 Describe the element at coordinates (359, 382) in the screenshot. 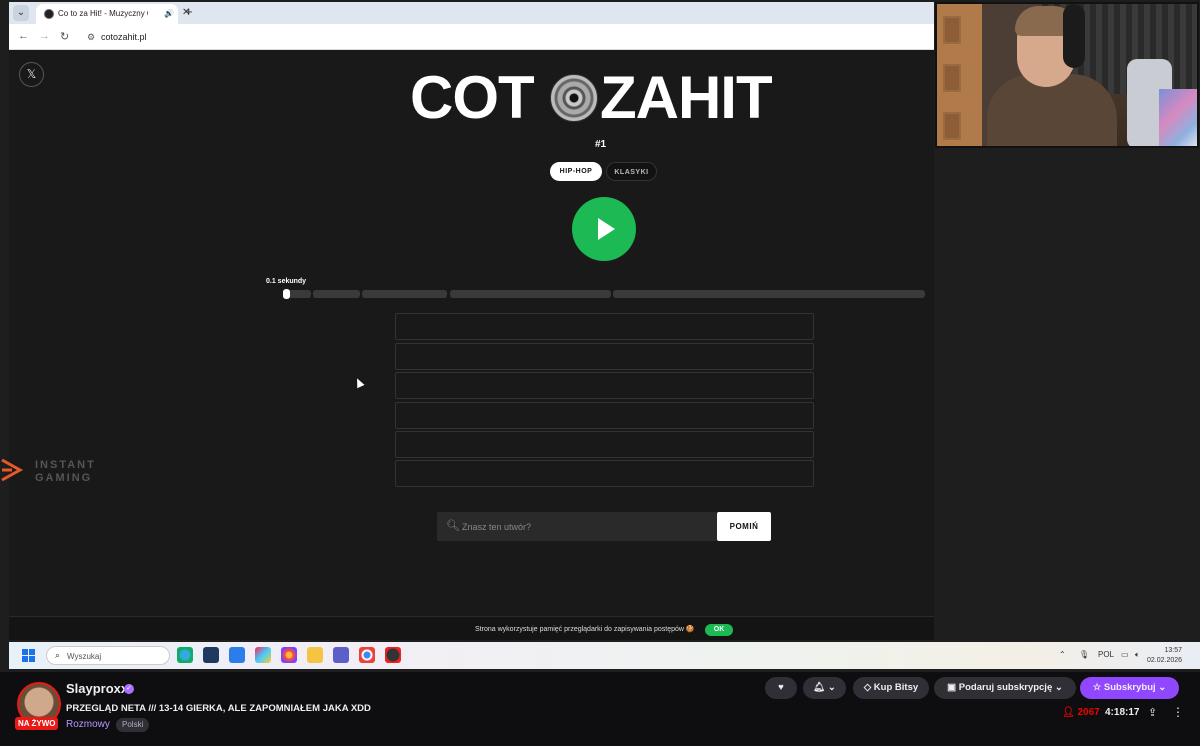

I see `mouse-cursor` at that location.